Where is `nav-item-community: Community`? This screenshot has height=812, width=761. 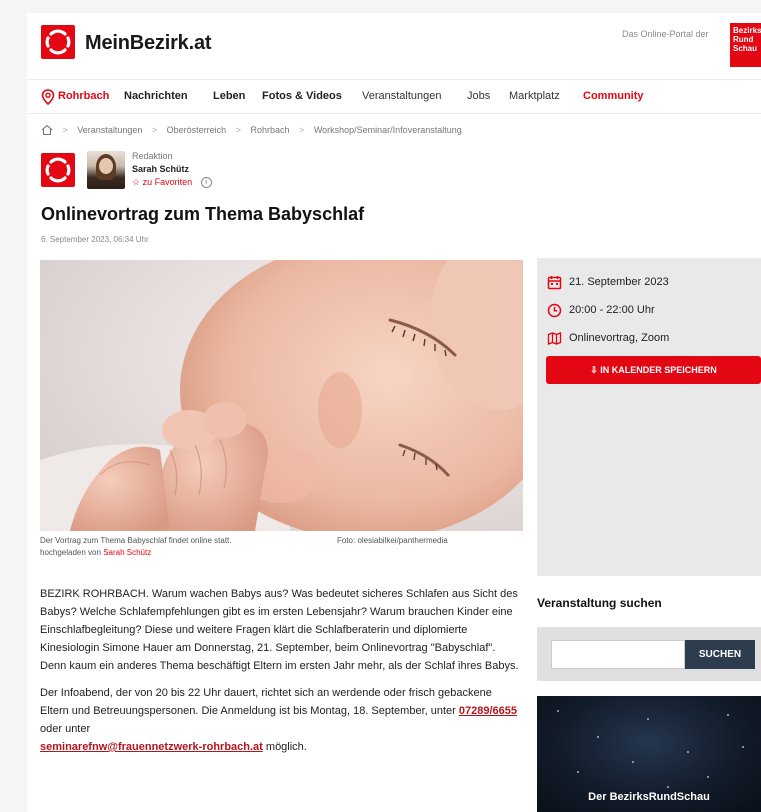 nav-item-community: Community is located at coordinates (613, 96).